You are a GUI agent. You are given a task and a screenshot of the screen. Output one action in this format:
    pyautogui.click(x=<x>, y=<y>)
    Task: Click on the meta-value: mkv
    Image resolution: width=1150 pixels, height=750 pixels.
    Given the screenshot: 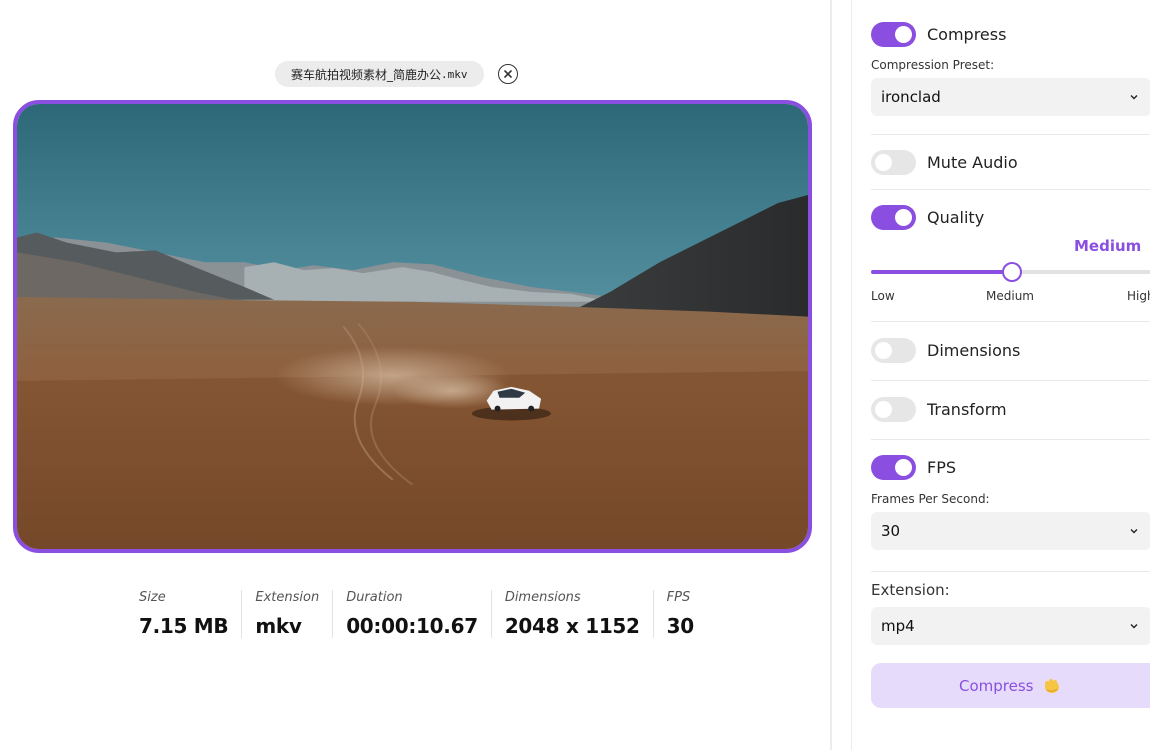 What is the action you would take?
    pyautogui.click(x=278, y=626)
    